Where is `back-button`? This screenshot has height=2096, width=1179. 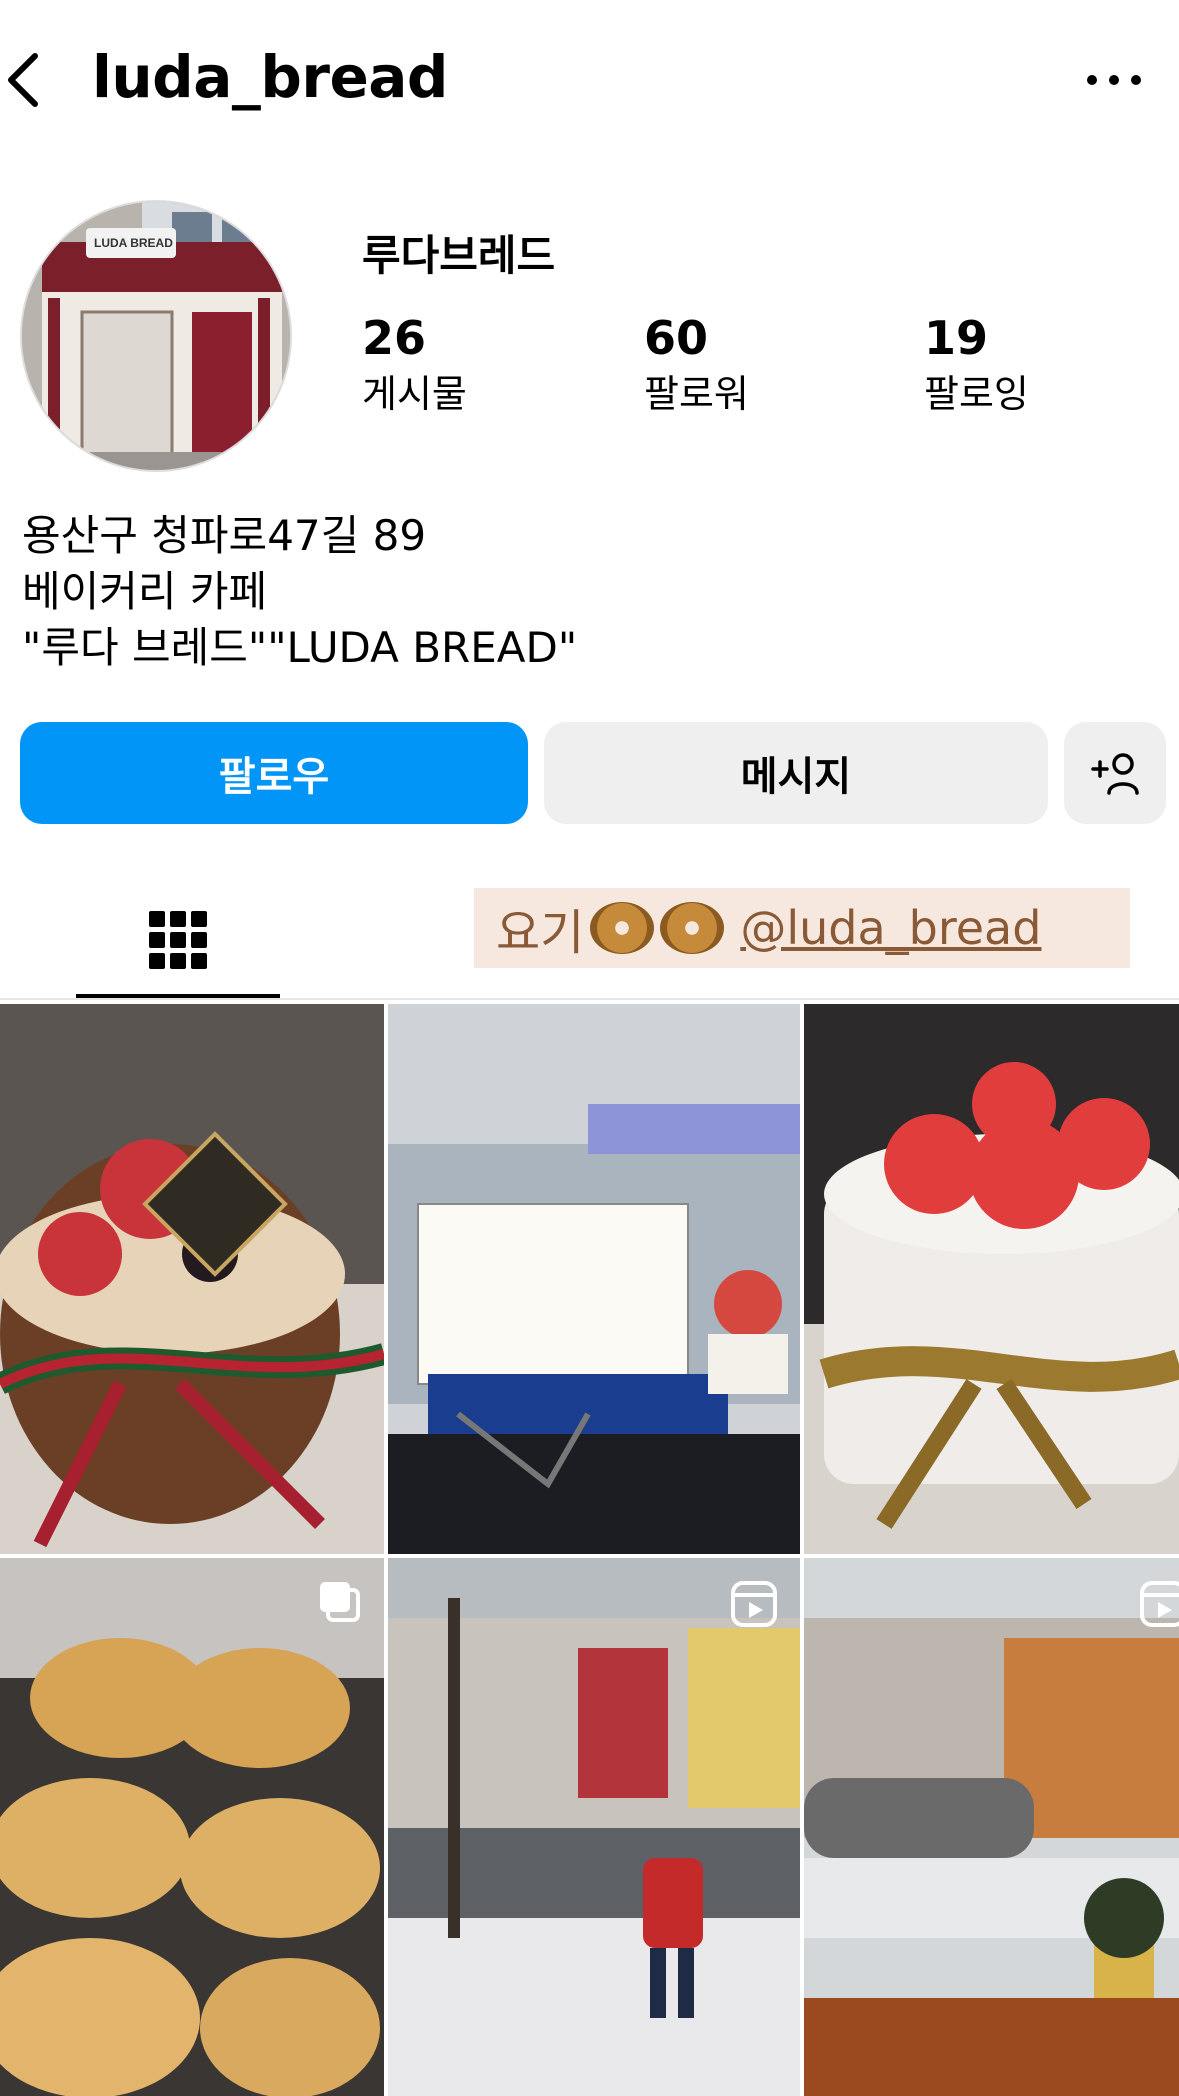 back-button is located at coordinates (25, 80).